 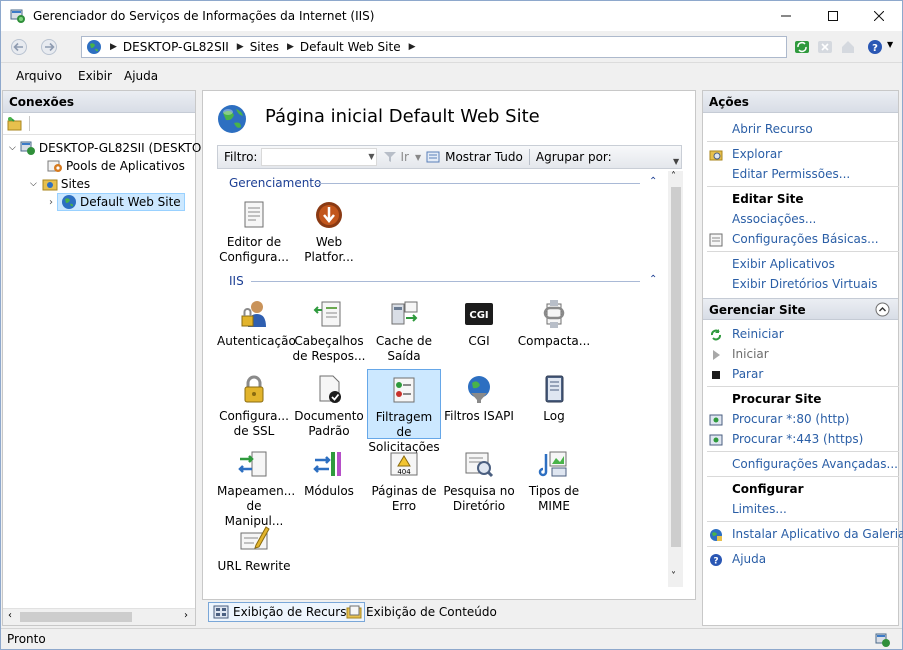 What do you see at coordinates (673, 176) in the screenshot?
I see `scroll-up-icon: ˄` at bounding box center [673, 176].